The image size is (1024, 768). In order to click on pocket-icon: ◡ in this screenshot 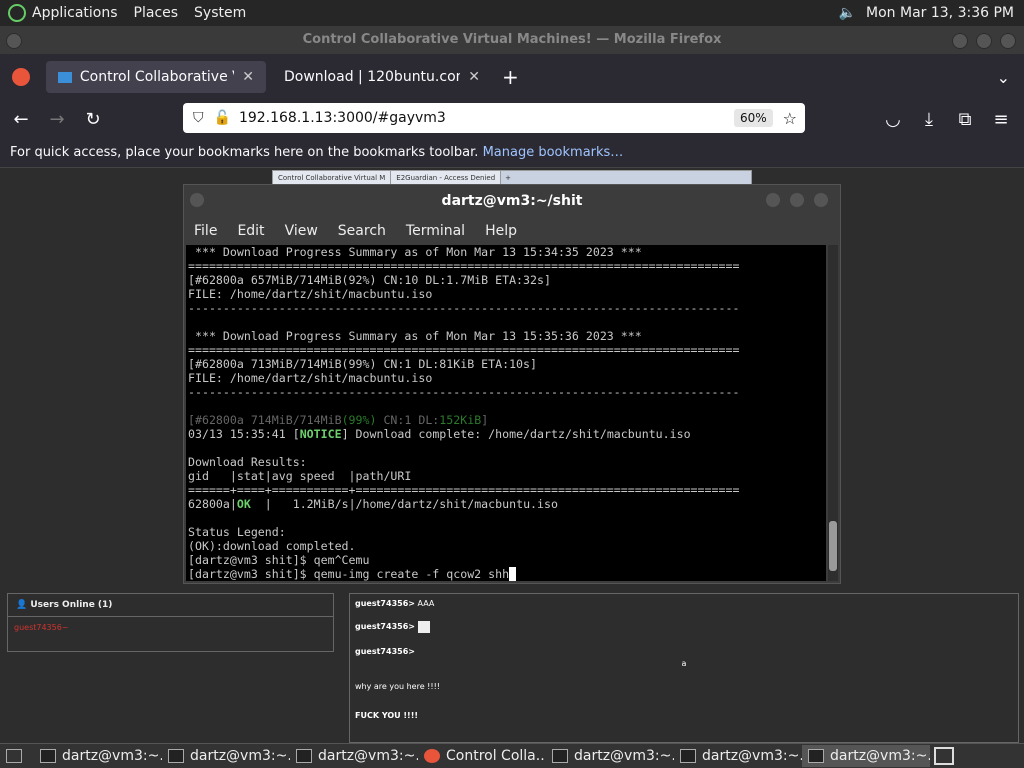, I will do `click(893, 119)`.